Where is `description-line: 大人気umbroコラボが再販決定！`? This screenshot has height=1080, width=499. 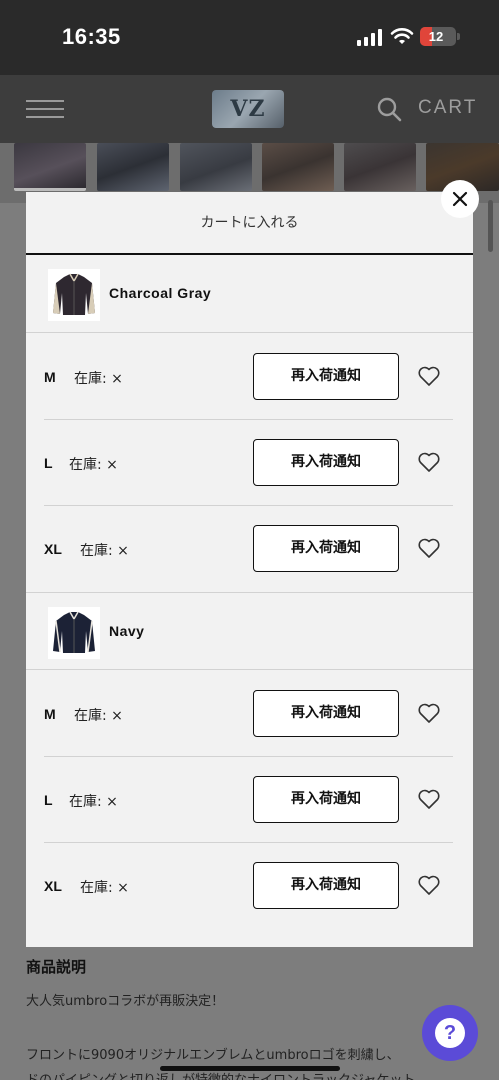
description-line: 大人気umbroコラボが再販決定！ is located at coordinates (125, 1001).